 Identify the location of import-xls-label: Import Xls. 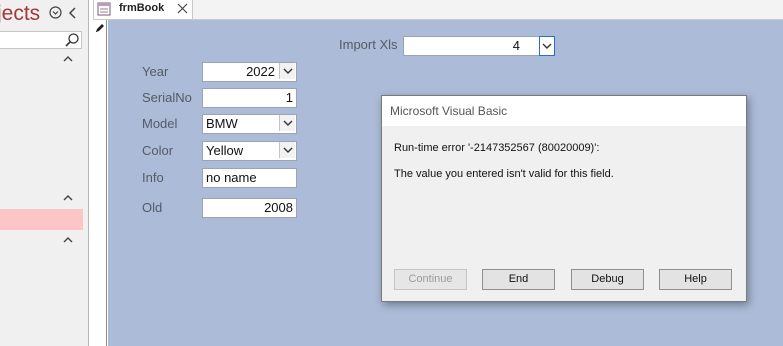
(368, 44).